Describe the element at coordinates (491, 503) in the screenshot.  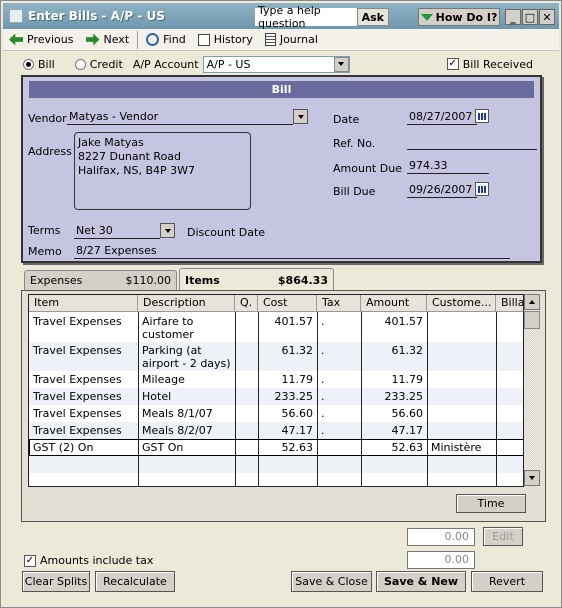
I see `time-button: Time` at that location.